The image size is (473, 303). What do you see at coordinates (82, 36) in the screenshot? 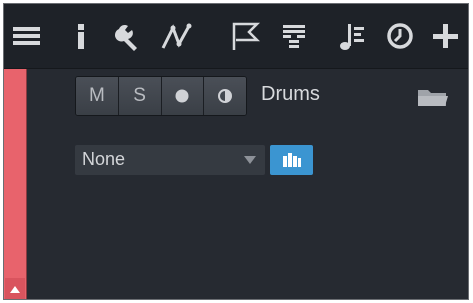
I see `info-icon` at bounding box center [82, 36].